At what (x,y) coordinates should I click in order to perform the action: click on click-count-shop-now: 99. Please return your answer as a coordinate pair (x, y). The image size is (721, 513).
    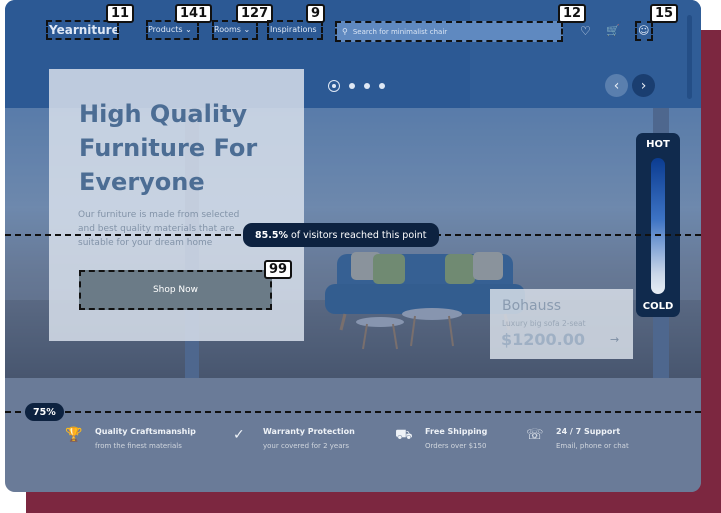
    Looking at the image, I should click on (278, 269).